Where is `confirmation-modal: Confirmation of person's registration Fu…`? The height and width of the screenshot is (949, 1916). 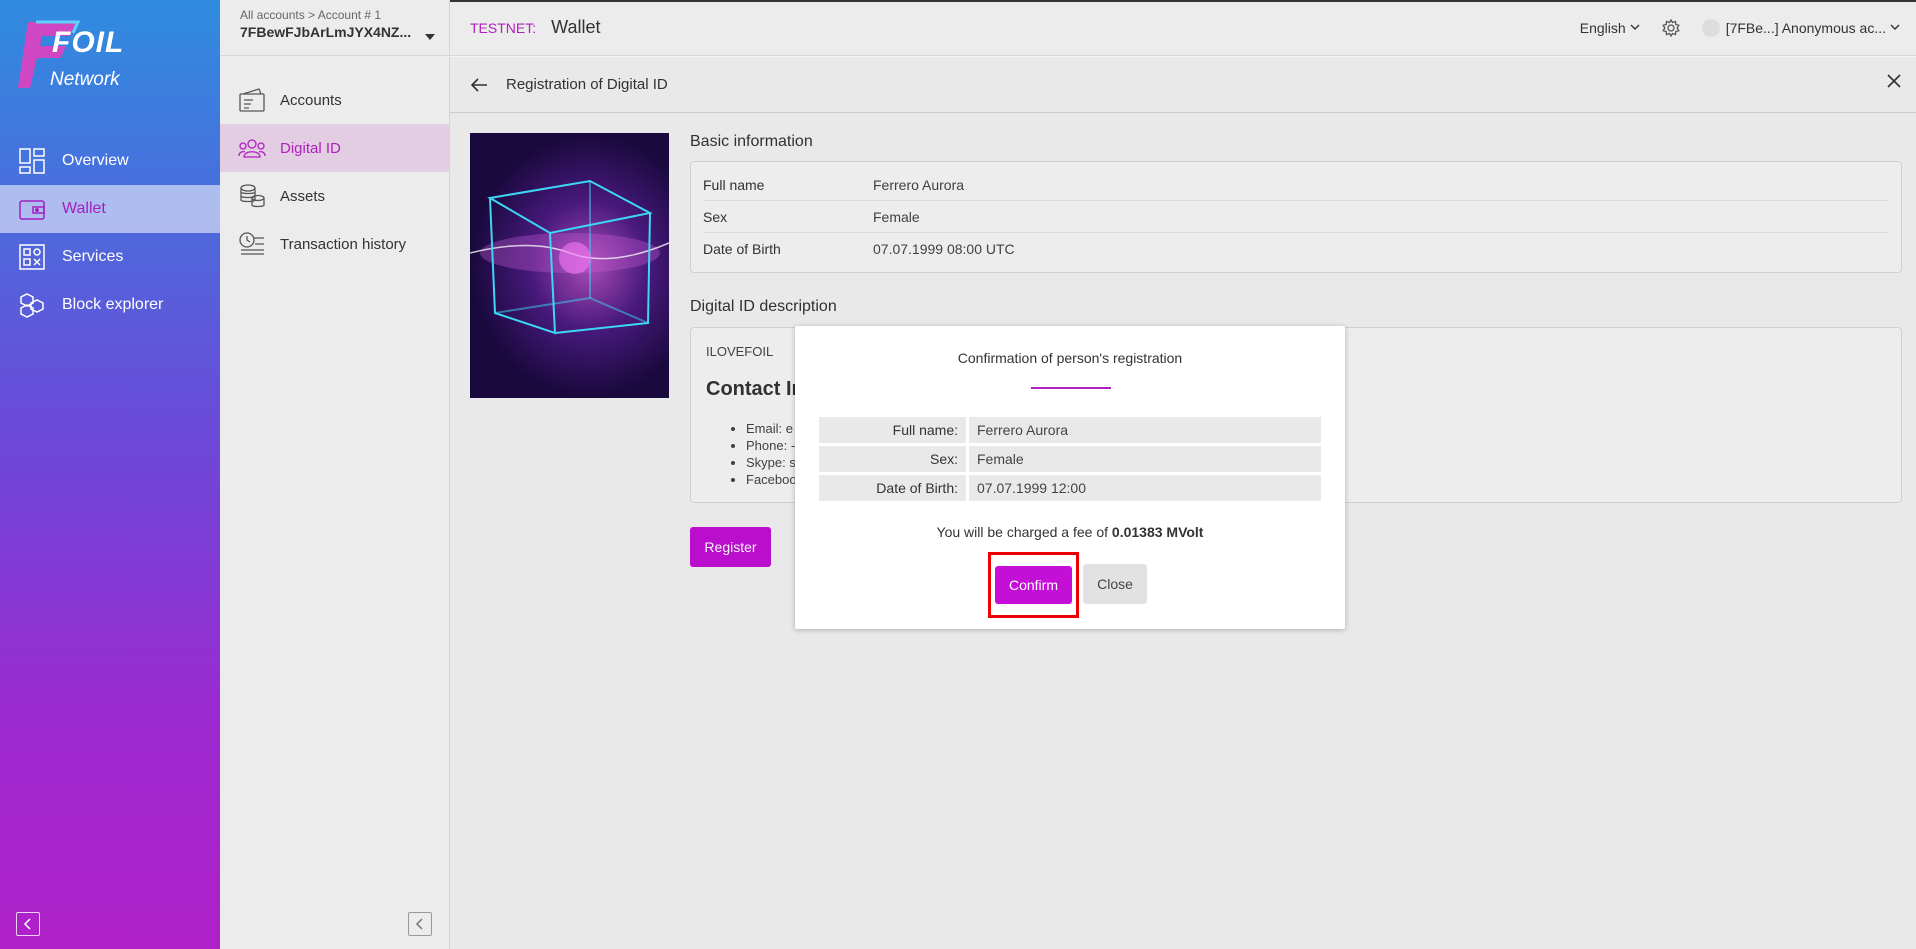
confirmation-modal: Confirmation of person's registration Fu… is located at coordinates (1070, 477).